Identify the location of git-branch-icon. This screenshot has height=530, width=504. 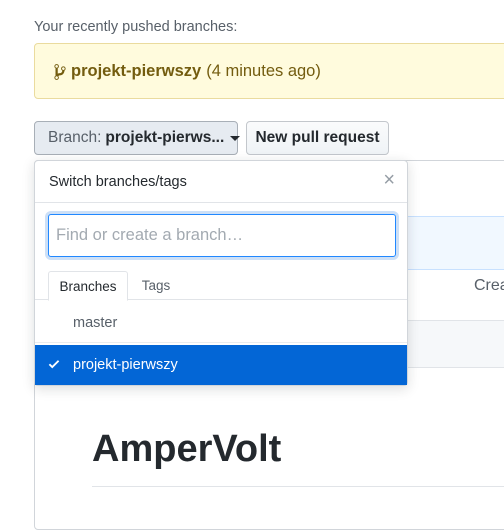
(60, 71).